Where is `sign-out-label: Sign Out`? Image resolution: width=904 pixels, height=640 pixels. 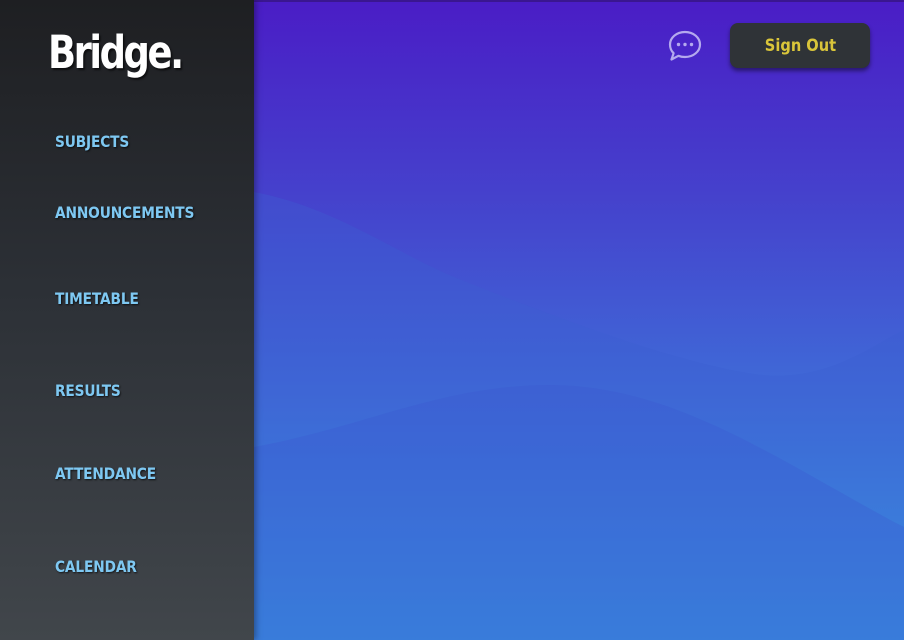 sign-out-label: Sign Out is located at coordinates (800, 45).